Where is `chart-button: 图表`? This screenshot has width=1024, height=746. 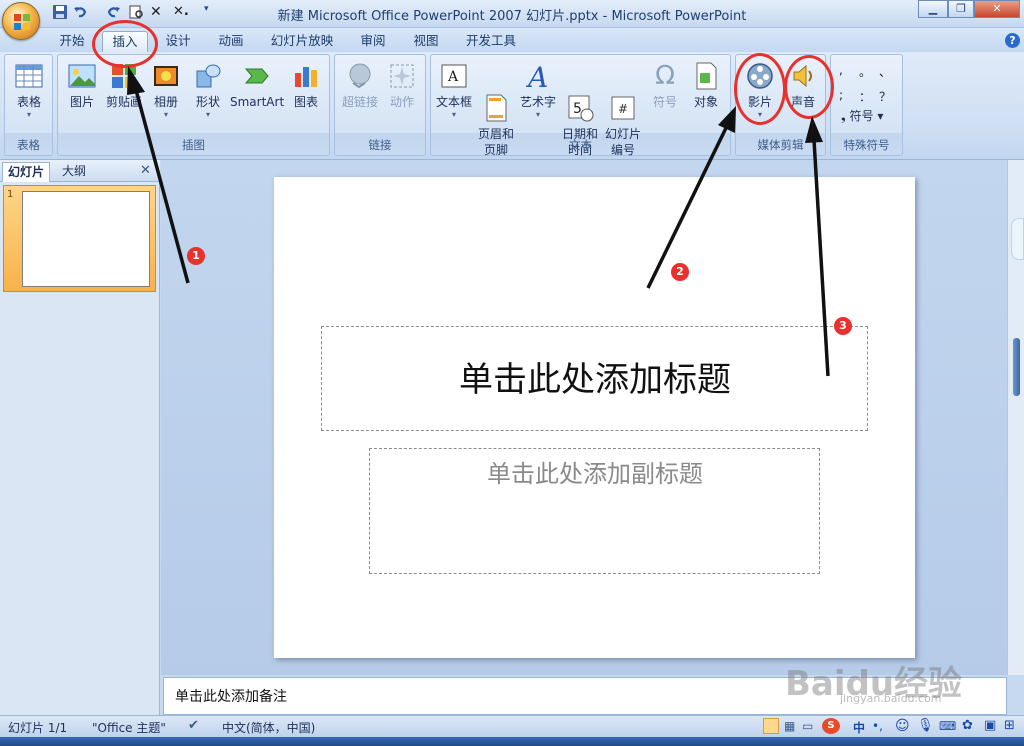
chart-button: 图表 is located at coordinates (306, 84).